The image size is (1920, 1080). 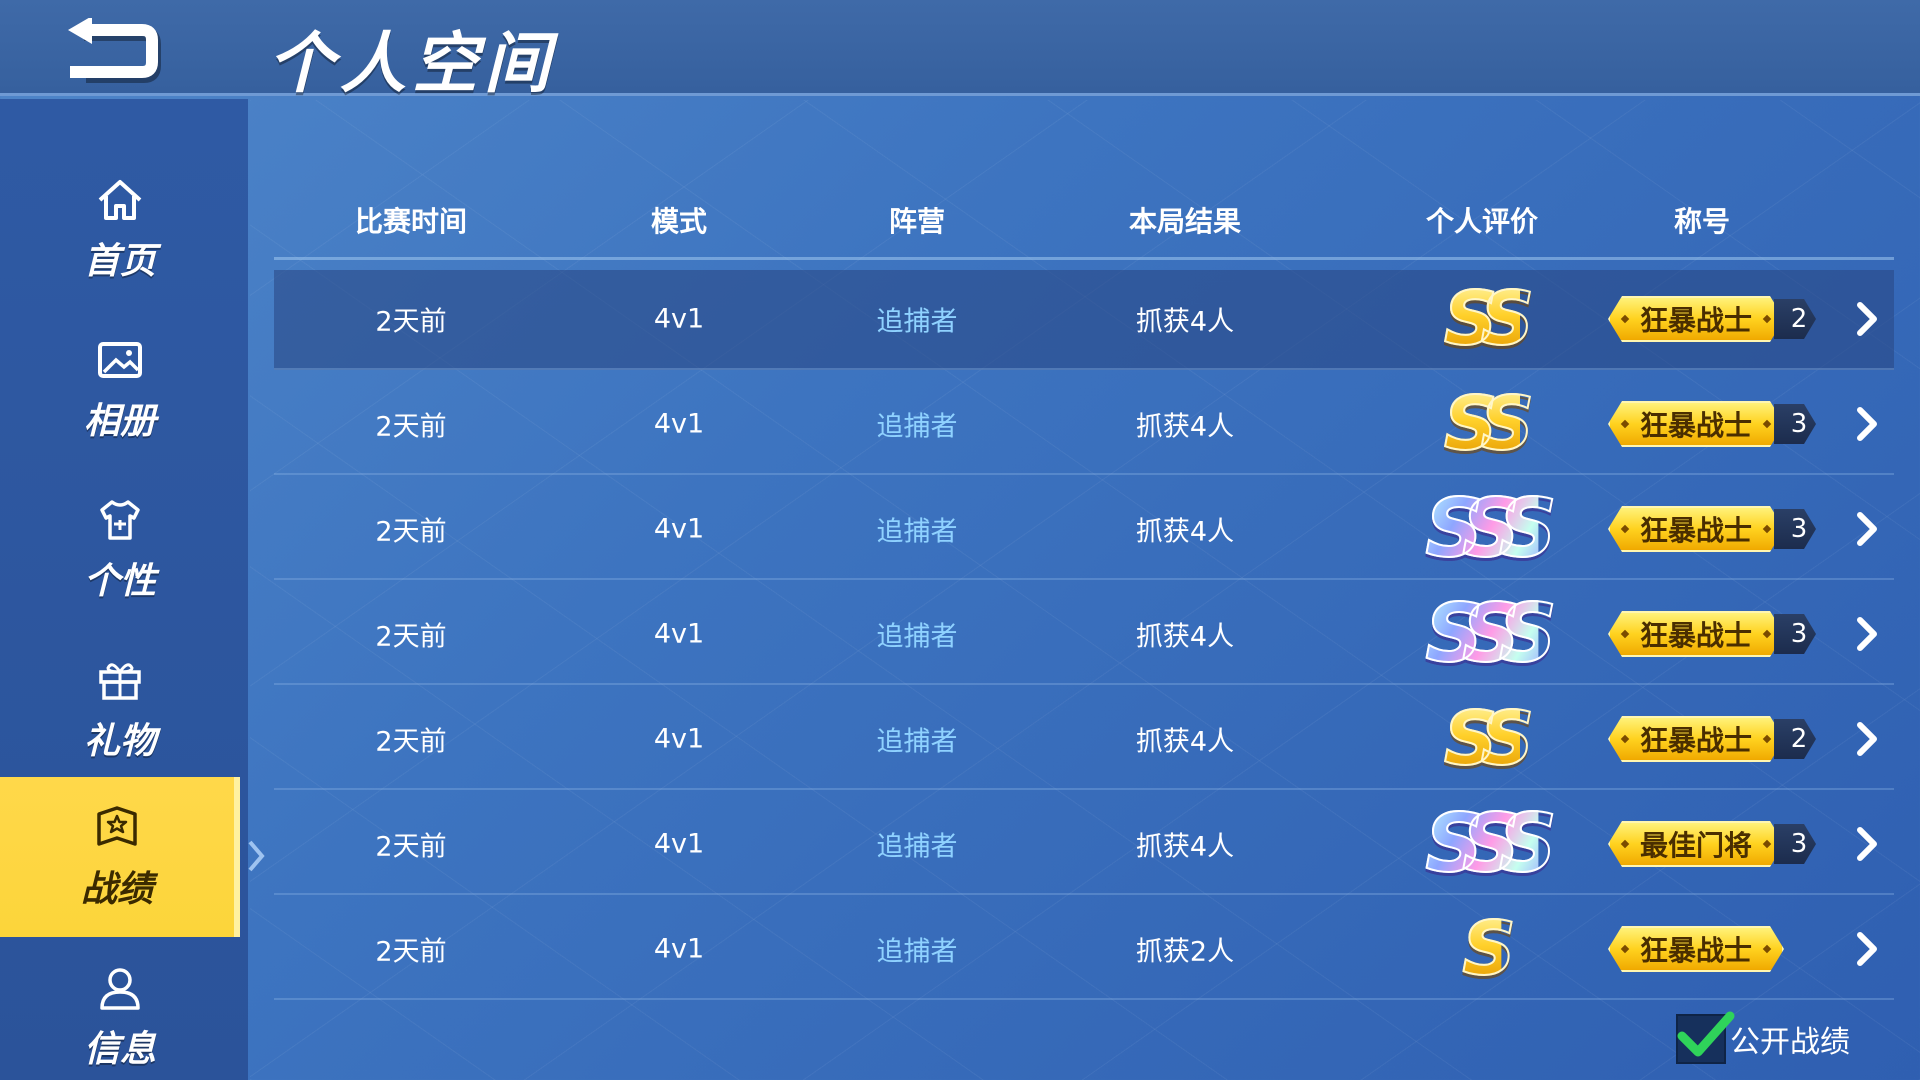 I want to click on public-records-checkbox, so click(x=1705, y=1037).